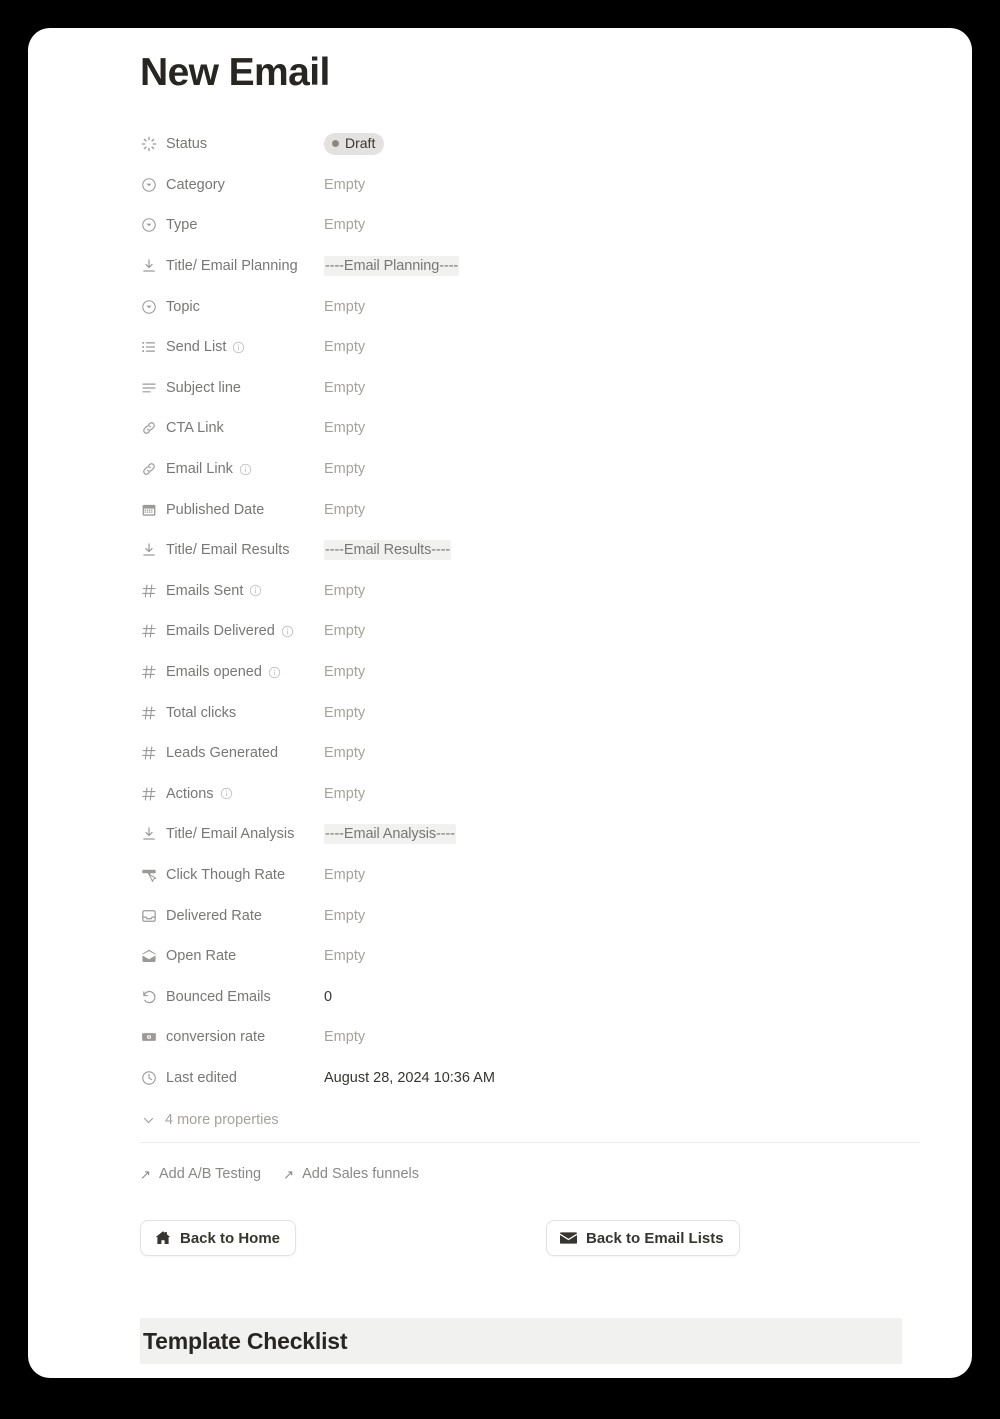 The image size is (1000, 1419). I want to click on add-ab-testing-link: ↗ Add A/B Testing, so click(200, 1174).